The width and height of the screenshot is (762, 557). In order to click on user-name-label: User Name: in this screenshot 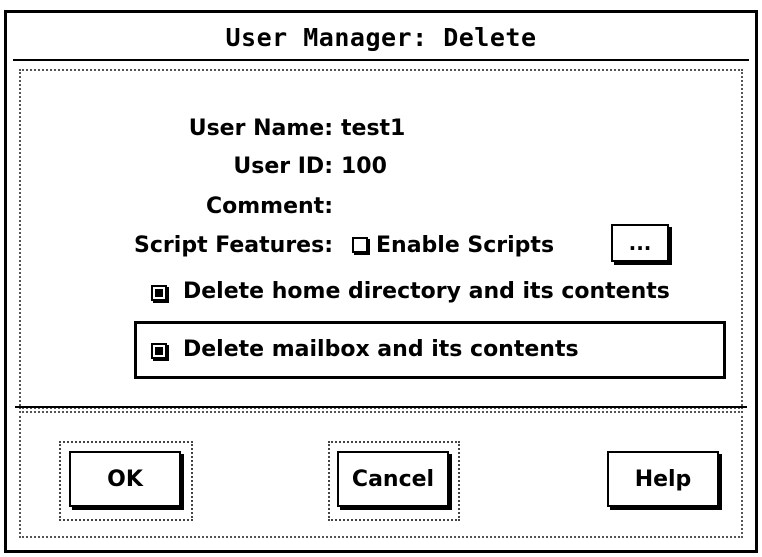, I will do `click(260, 128)`.